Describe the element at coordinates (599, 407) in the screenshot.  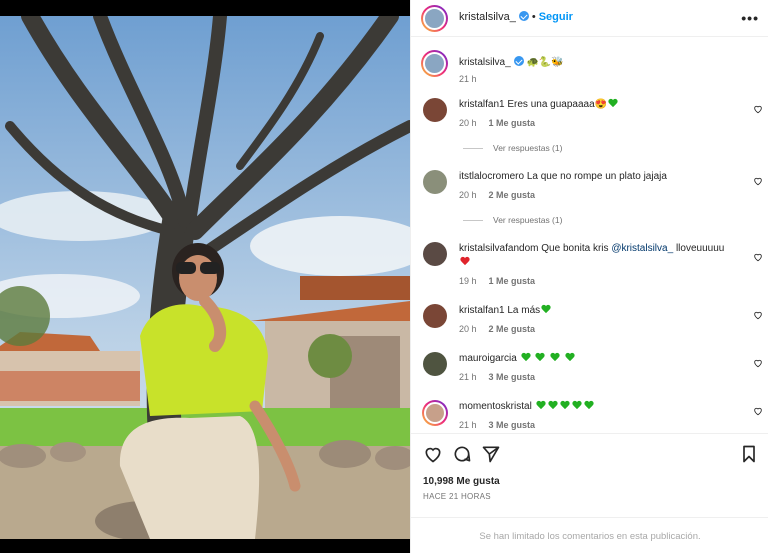
I see `comment-text: momentoskristal` at that location.